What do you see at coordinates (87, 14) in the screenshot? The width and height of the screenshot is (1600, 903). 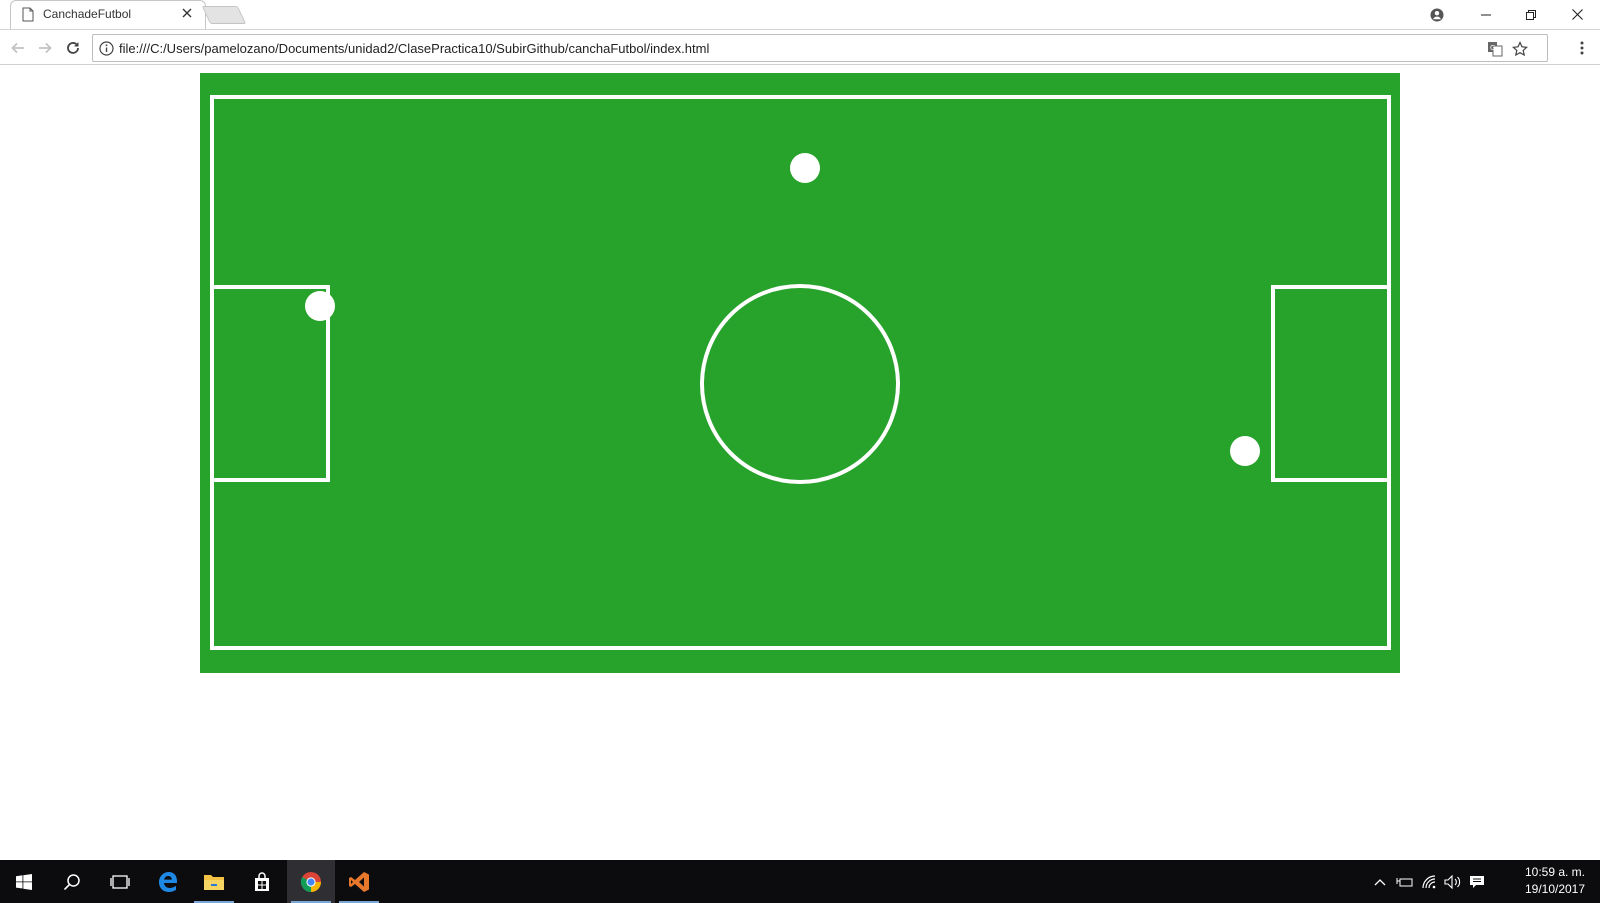 I see `tab-title: CanchadeFutbol` at bounding box center [87, 14].